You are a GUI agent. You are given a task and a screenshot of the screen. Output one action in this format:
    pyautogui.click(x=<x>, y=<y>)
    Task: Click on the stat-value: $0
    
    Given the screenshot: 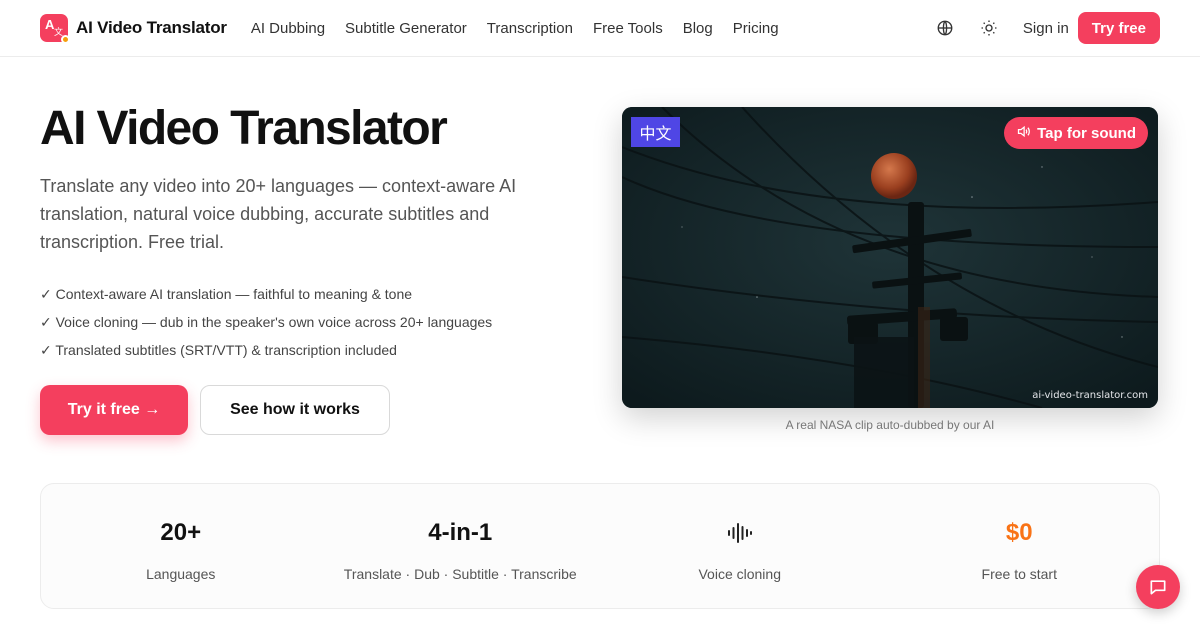 What is the action you would take?
    pyautogui.click(x=1019, y=532)
    